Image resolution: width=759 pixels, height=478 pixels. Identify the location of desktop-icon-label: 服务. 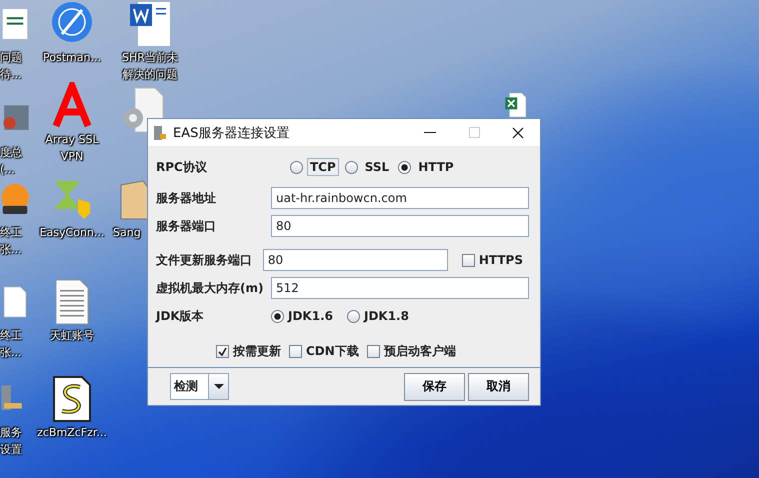
(11, 432).